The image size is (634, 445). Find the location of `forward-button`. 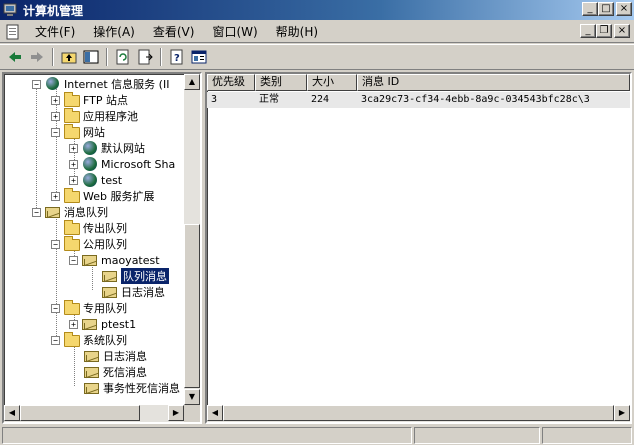

forward-button is located at coordinates (37, 57).